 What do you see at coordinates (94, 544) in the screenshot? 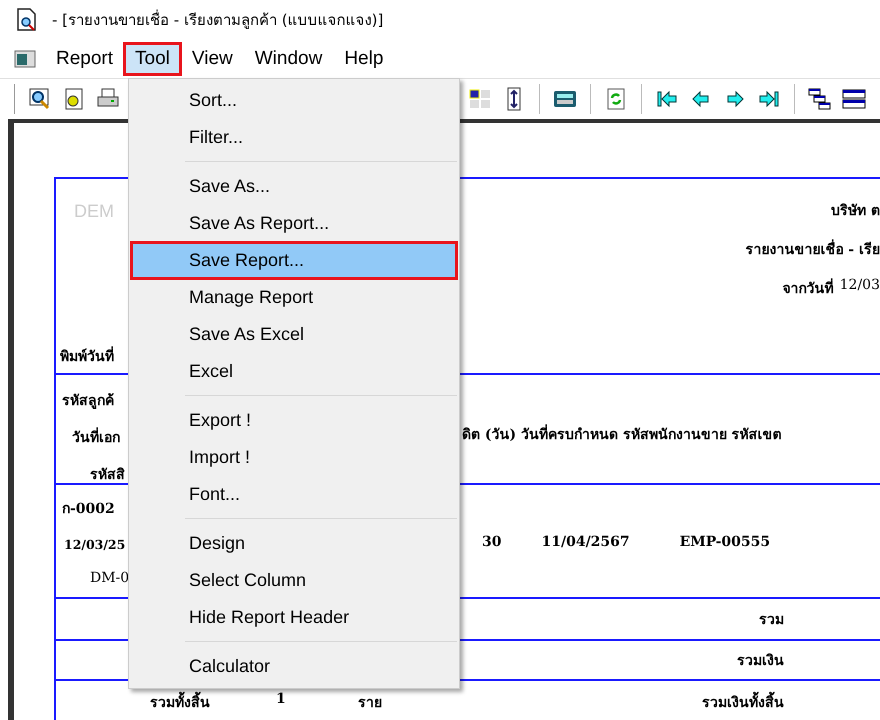
I see `document-date: 12/03/25` at bounding box center [94, 544].